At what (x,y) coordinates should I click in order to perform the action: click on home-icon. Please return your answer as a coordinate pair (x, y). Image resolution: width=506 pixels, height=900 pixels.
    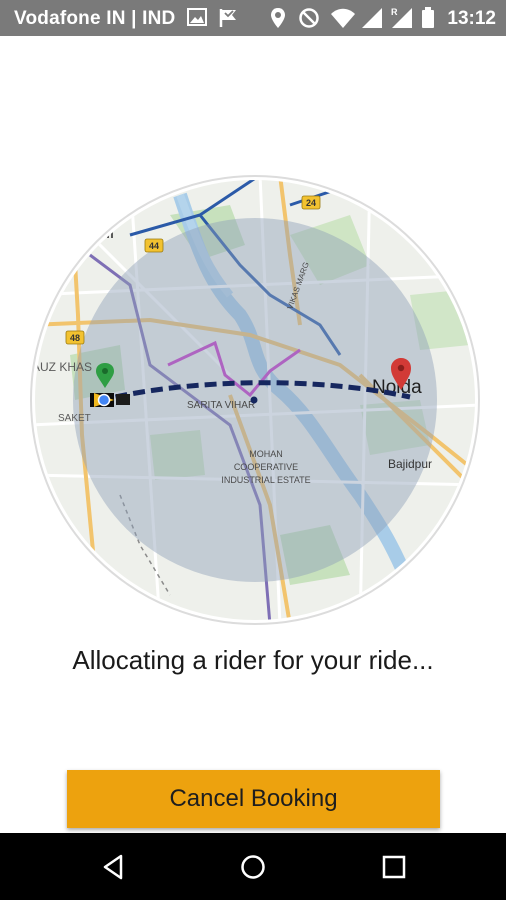
    Looking at the image, I should click on (253, 867).